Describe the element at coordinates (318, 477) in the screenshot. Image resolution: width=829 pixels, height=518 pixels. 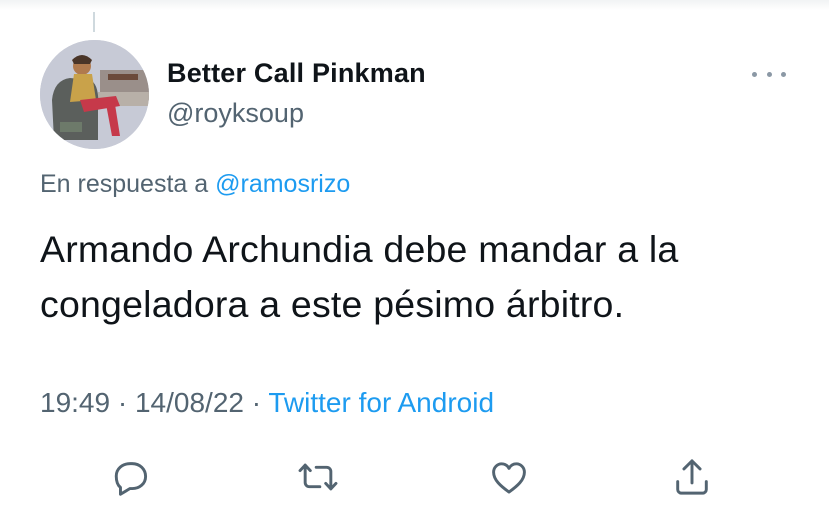
I see `retweet-icon` at that location.